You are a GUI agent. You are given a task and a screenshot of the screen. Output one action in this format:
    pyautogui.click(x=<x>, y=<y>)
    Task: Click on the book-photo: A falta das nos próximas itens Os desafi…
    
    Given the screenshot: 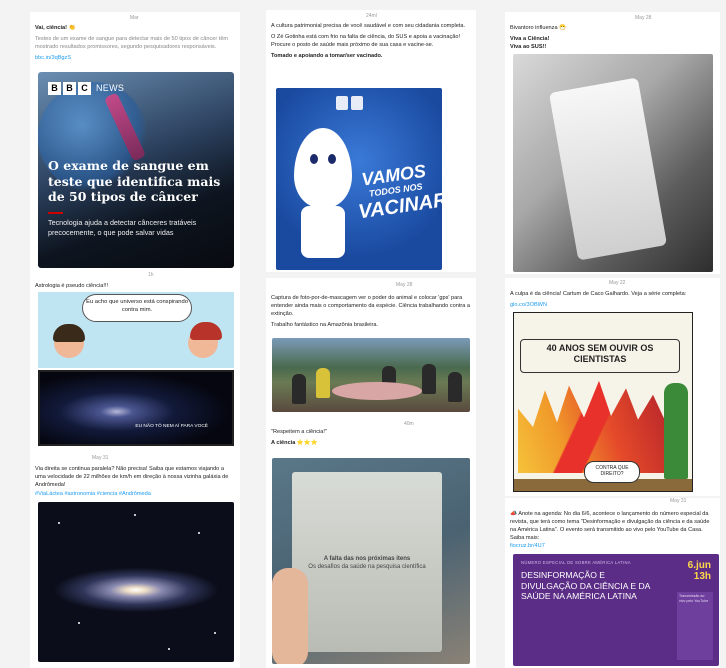 What is the action you would take?
    pyautogui.click(x=371, y=561)
    